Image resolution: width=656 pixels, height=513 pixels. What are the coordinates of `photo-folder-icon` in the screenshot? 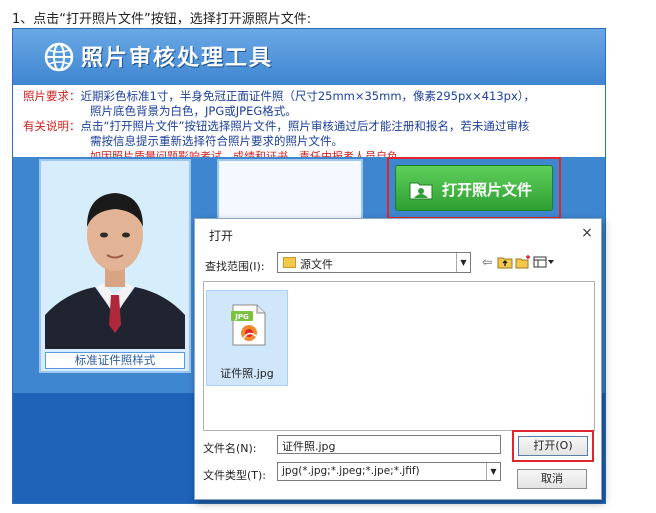 It's located at (421, 191).